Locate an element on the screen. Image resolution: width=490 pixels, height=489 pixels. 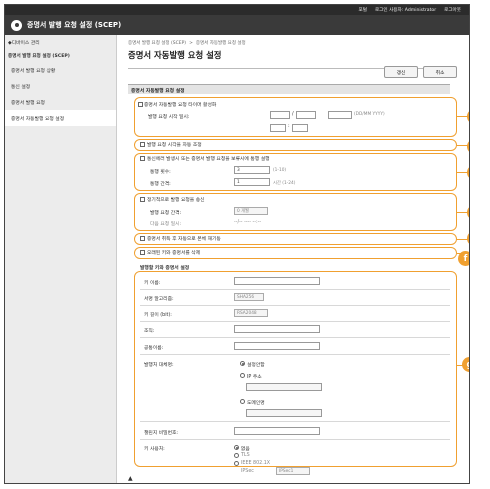
breadcrumb: 증명서 발행 요청 설정 (SCEP) > 증명서 자동발행 요청 설정 is located at coordinates (187, 43).